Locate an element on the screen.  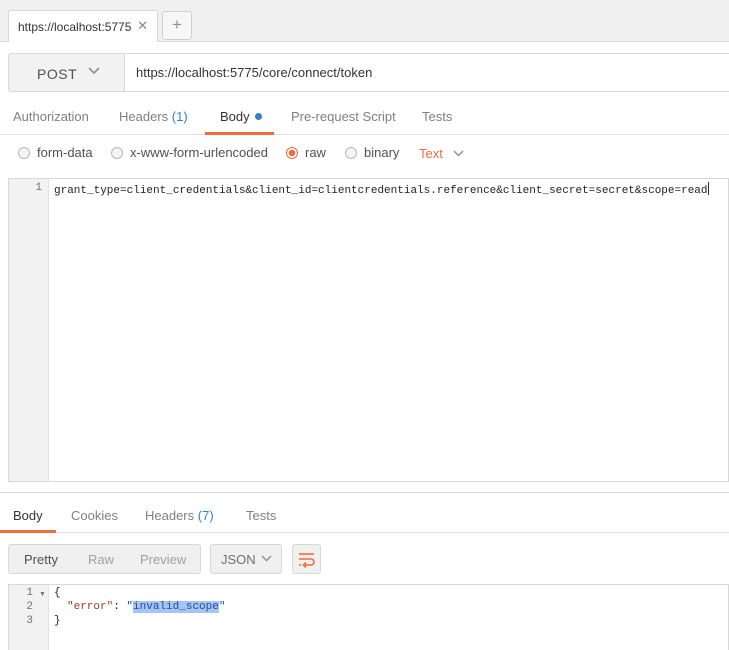
response-body-viewer: 1 ▼ 2 3 { "error": "invalid_scope" } is located at coordinates (368, 617).